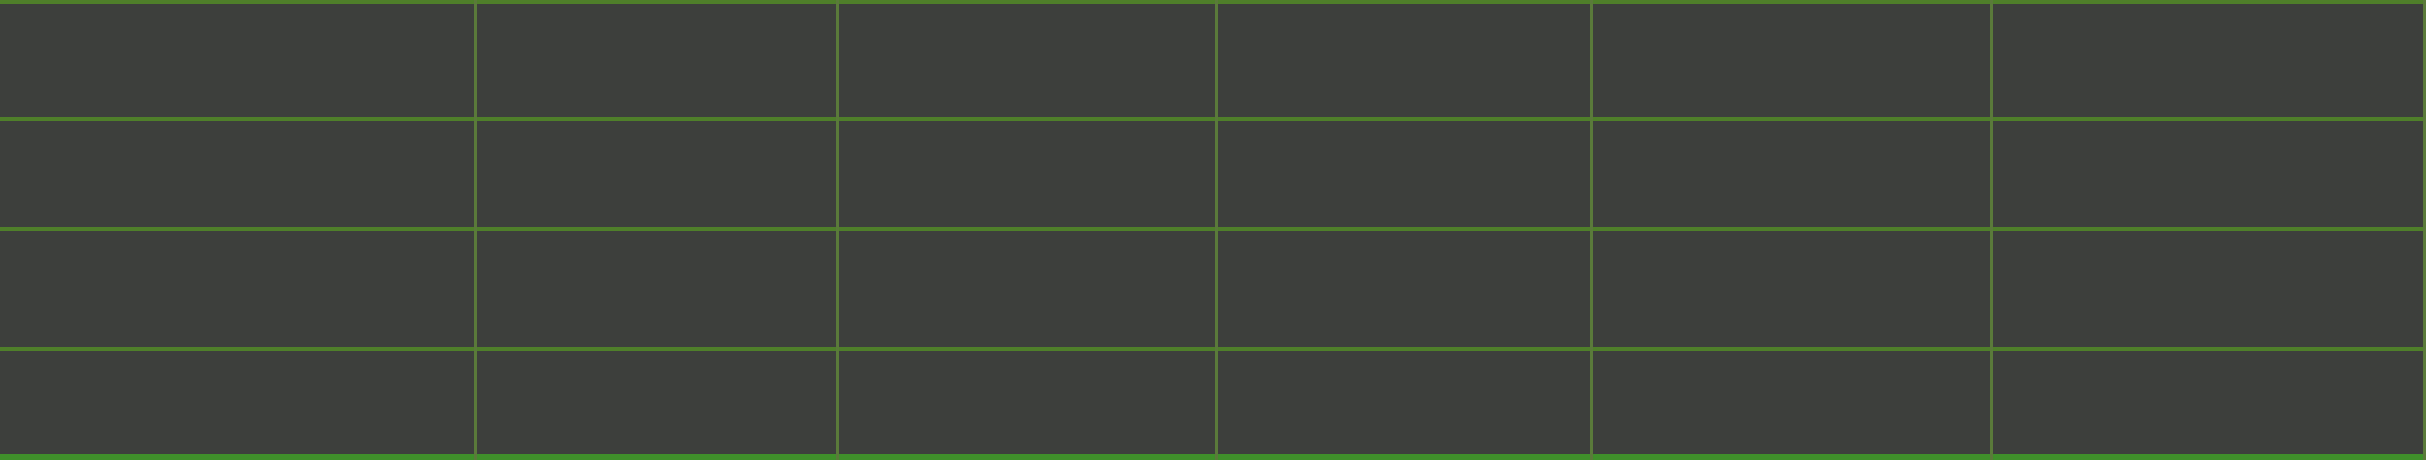 Image resolution: width=2426 pixels, height=460 pixels. Describe the element at coordinates (1213, 457) in the screenshot. I see `grid-line-bottom` at that location.